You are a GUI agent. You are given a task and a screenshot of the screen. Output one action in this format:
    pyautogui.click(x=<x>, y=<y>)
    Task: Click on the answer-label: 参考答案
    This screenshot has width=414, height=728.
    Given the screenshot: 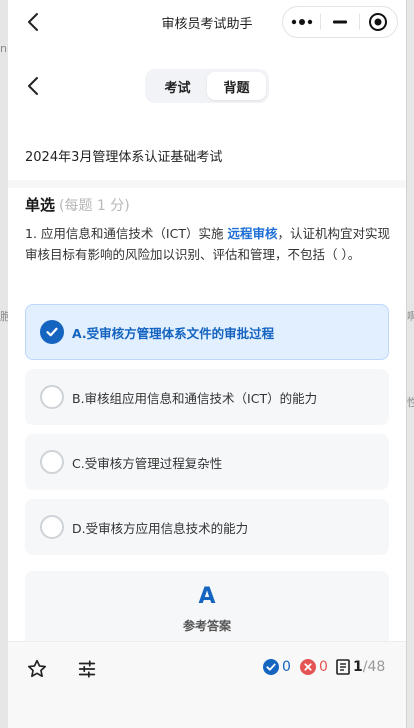 What is the action you would take?
    pyautogui.click(x=206, y=626)
    